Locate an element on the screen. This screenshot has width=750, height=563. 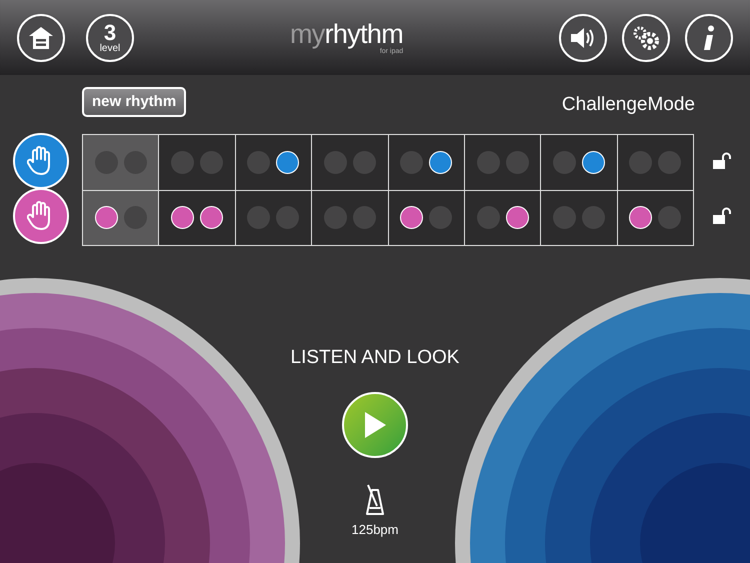
metronome-icon is located at coordinates (375, 500).